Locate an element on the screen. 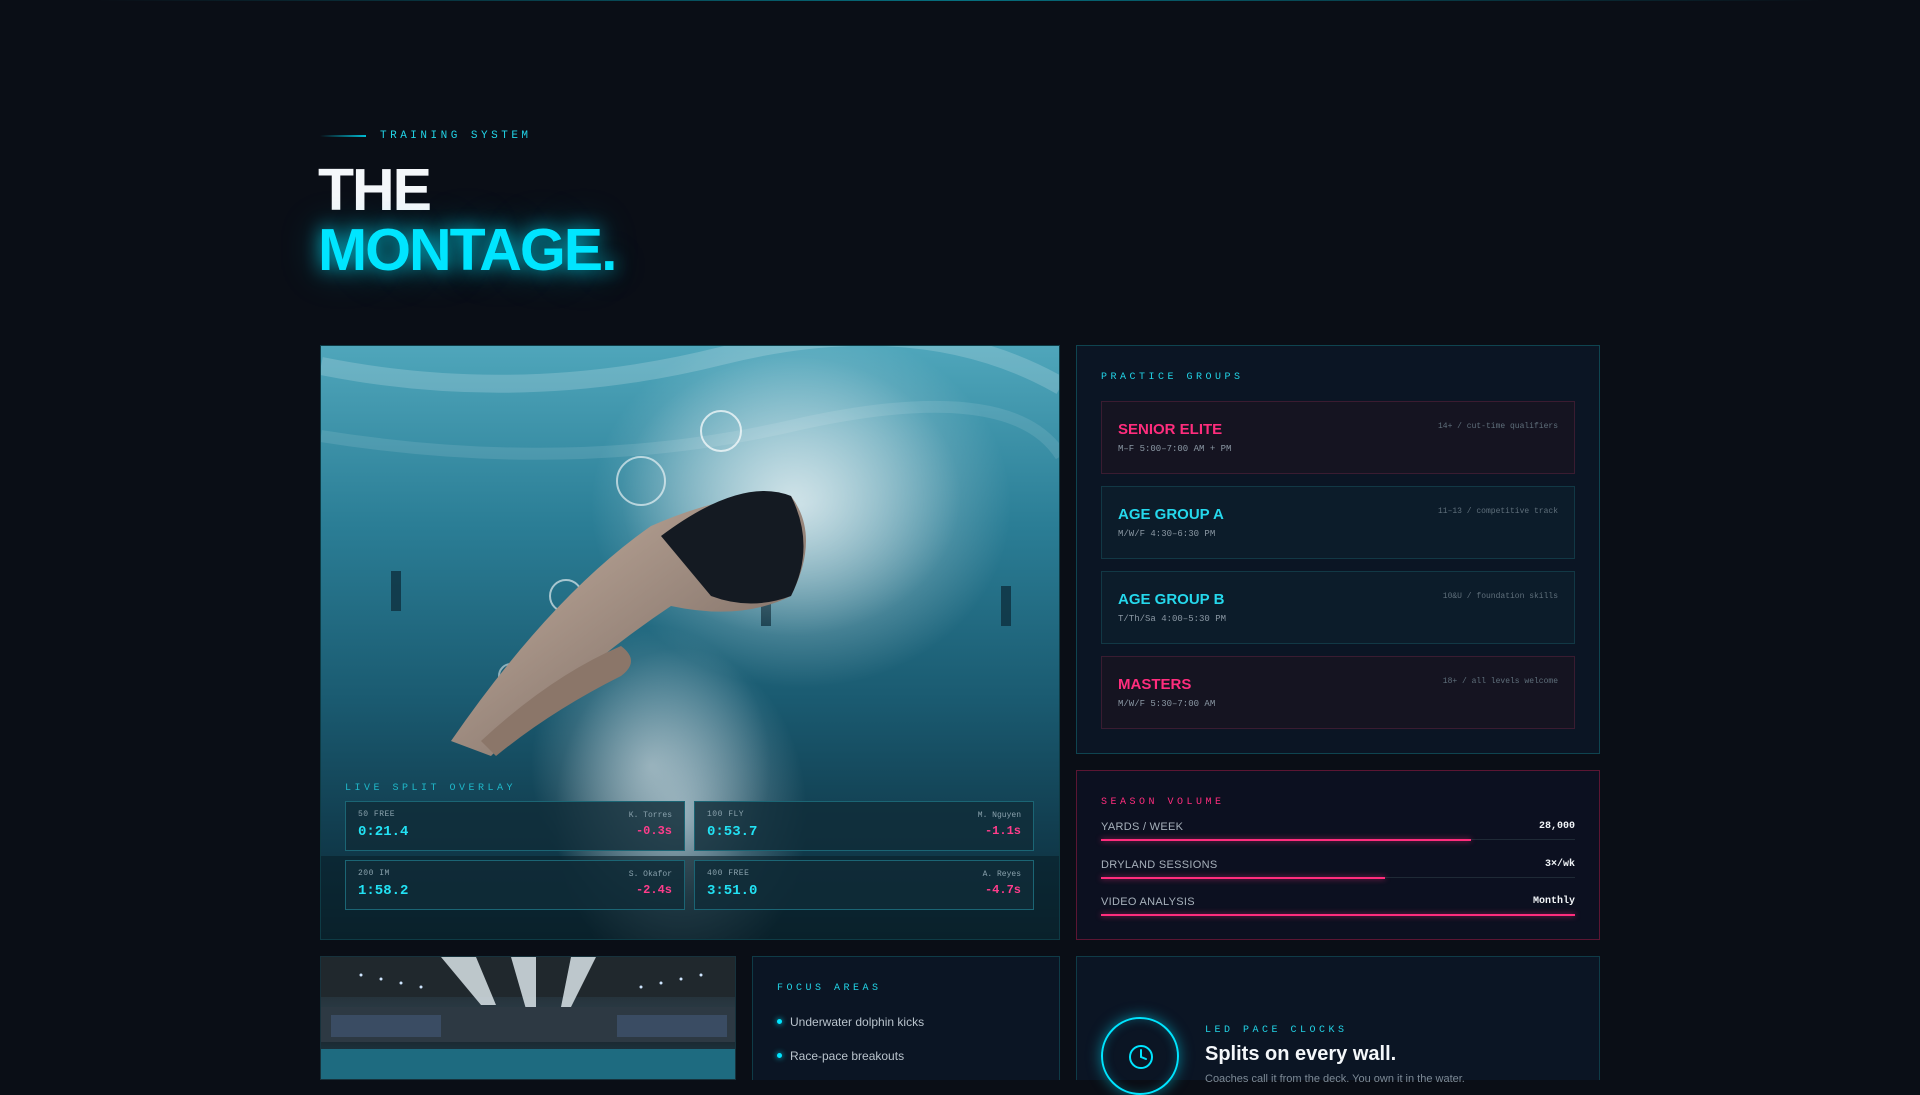  group-meta: 14+ / cut-time qualifiers is located at coordinates (1497, 426).